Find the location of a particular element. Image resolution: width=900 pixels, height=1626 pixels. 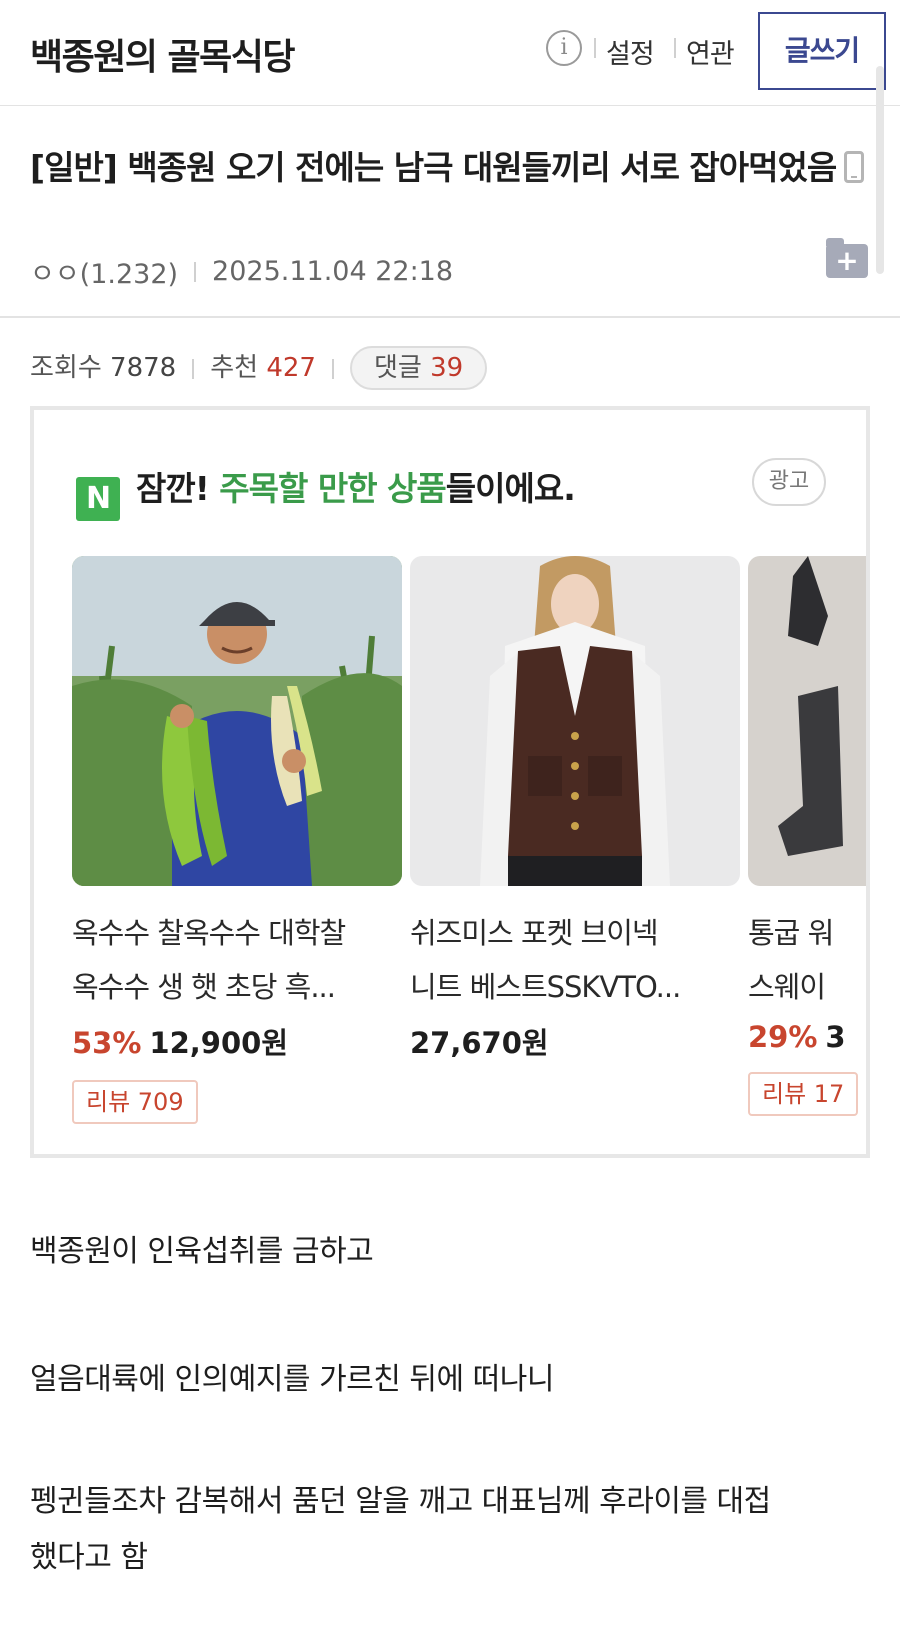

product-review-badge: 리뷰 709 is located at coordinates (135, 1102).